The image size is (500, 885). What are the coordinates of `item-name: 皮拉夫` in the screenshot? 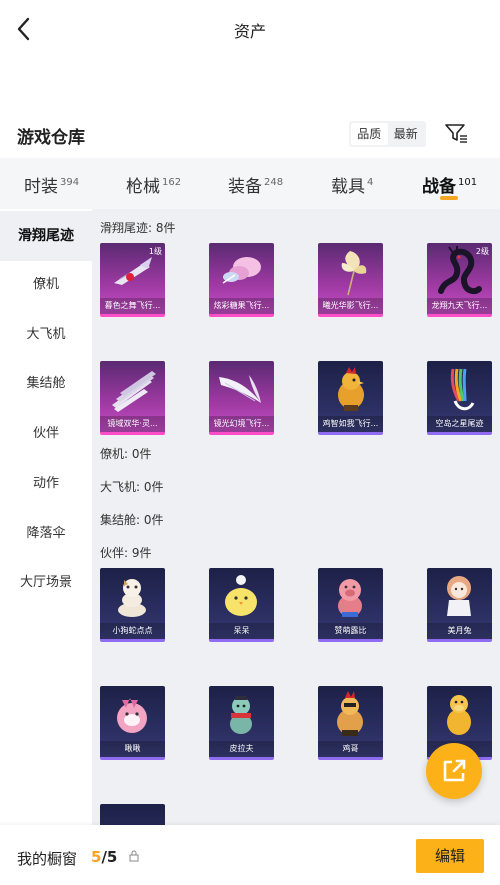 It's located at (241, 749).